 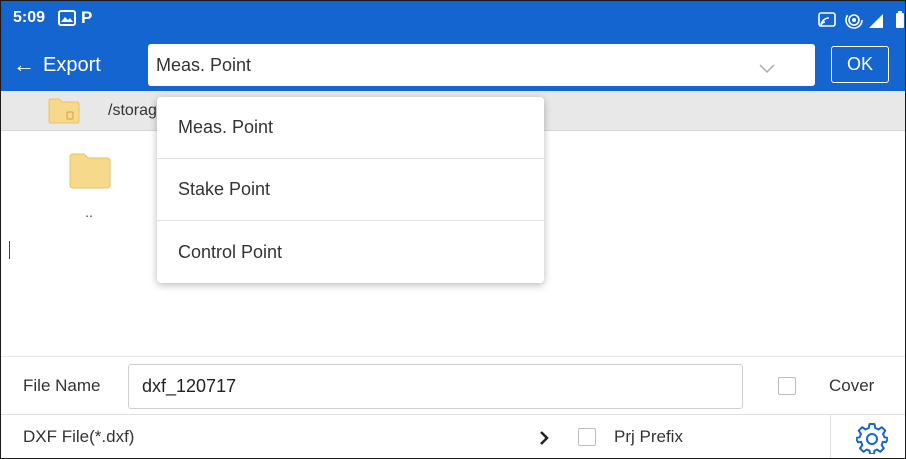 I want to click on chevron-down-icon, so click(x=767, y=68).